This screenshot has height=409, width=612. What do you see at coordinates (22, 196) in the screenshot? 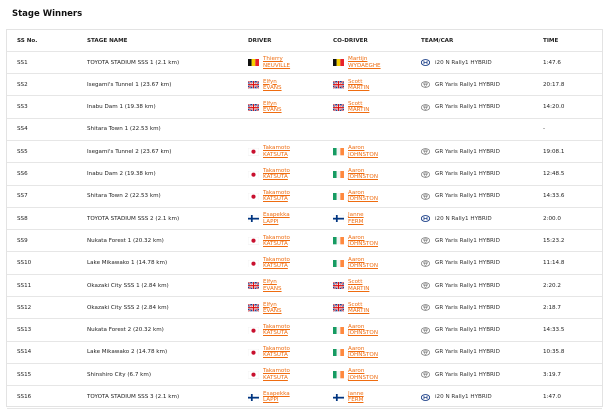
I see `stage-number: SS7` at bounding box center [22, 196].